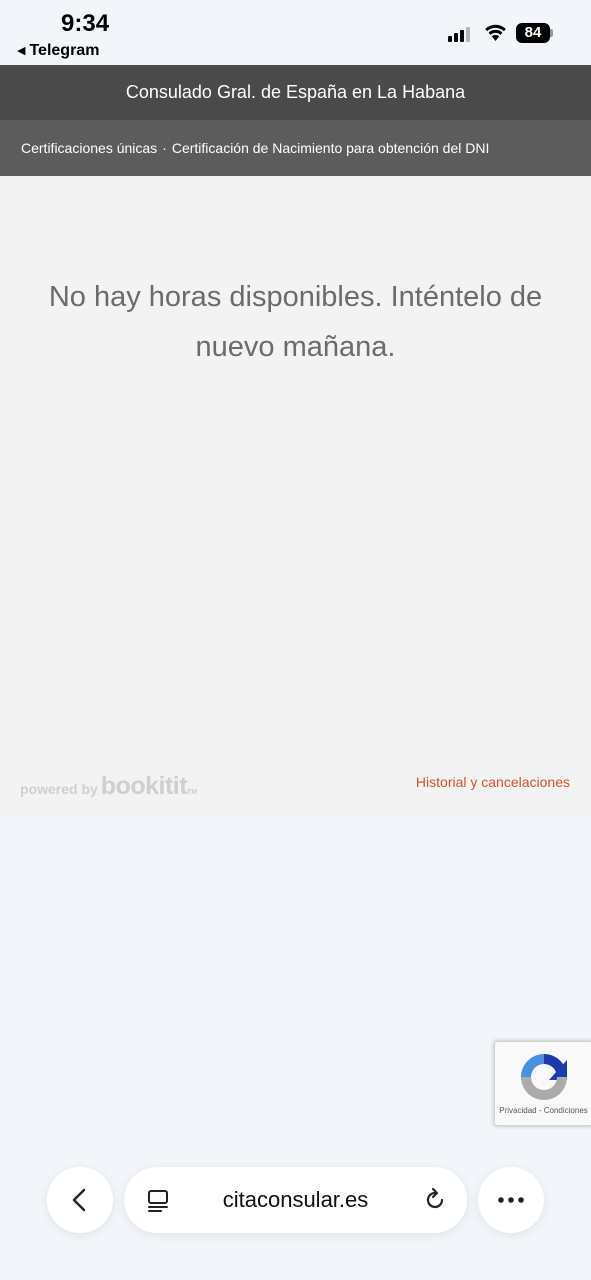 This screenshot has height=1280, width=591. I want to click on recaptcha-badge: Privacidad - Condiciones, so click(542, 1083).